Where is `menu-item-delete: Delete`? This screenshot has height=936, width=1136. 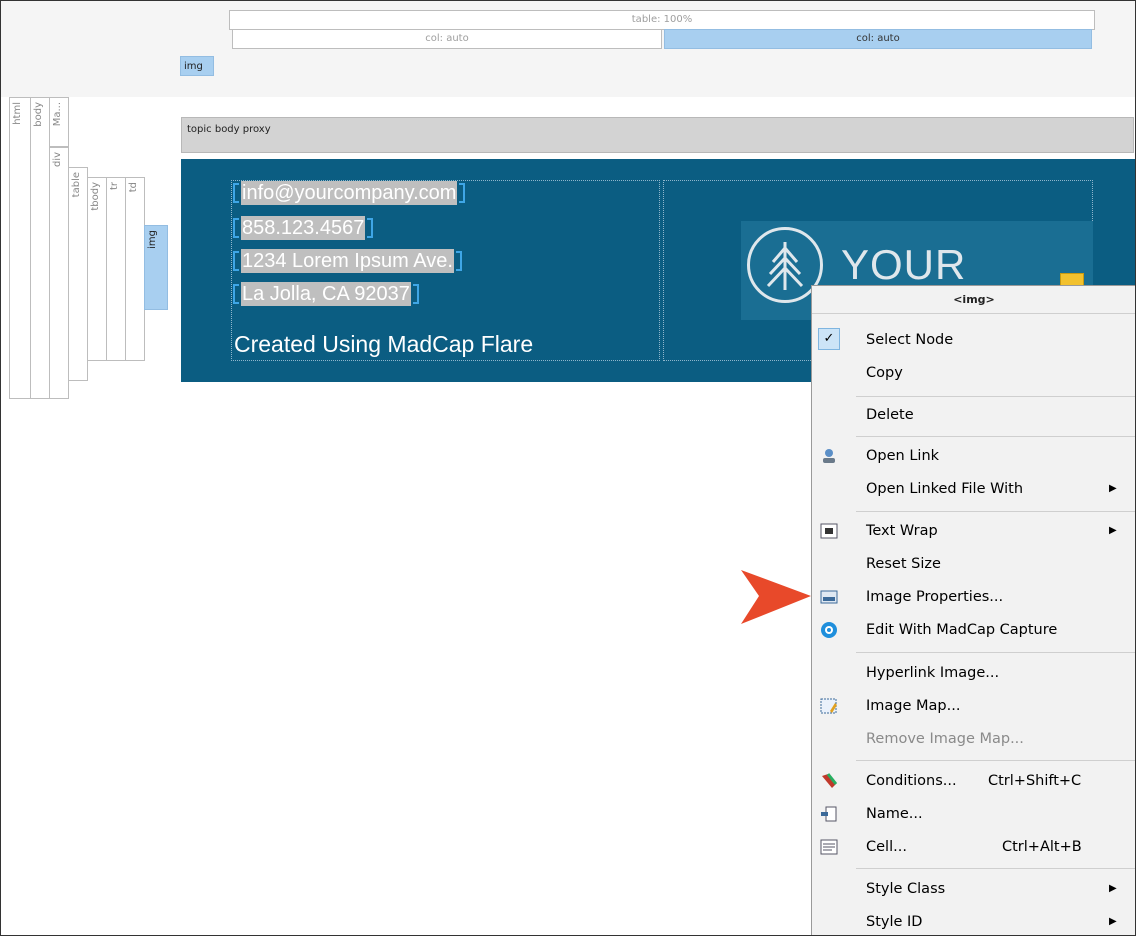 menu-item-delete: Delete is located at coordinates (973, 414).